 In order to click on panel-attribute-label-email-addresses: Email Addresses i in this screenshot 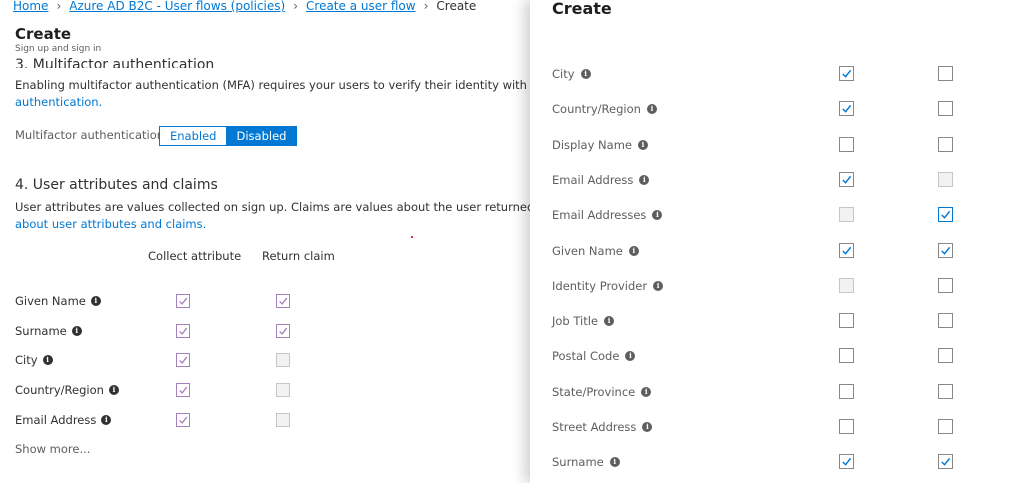, I will do `click(607, 215)`.